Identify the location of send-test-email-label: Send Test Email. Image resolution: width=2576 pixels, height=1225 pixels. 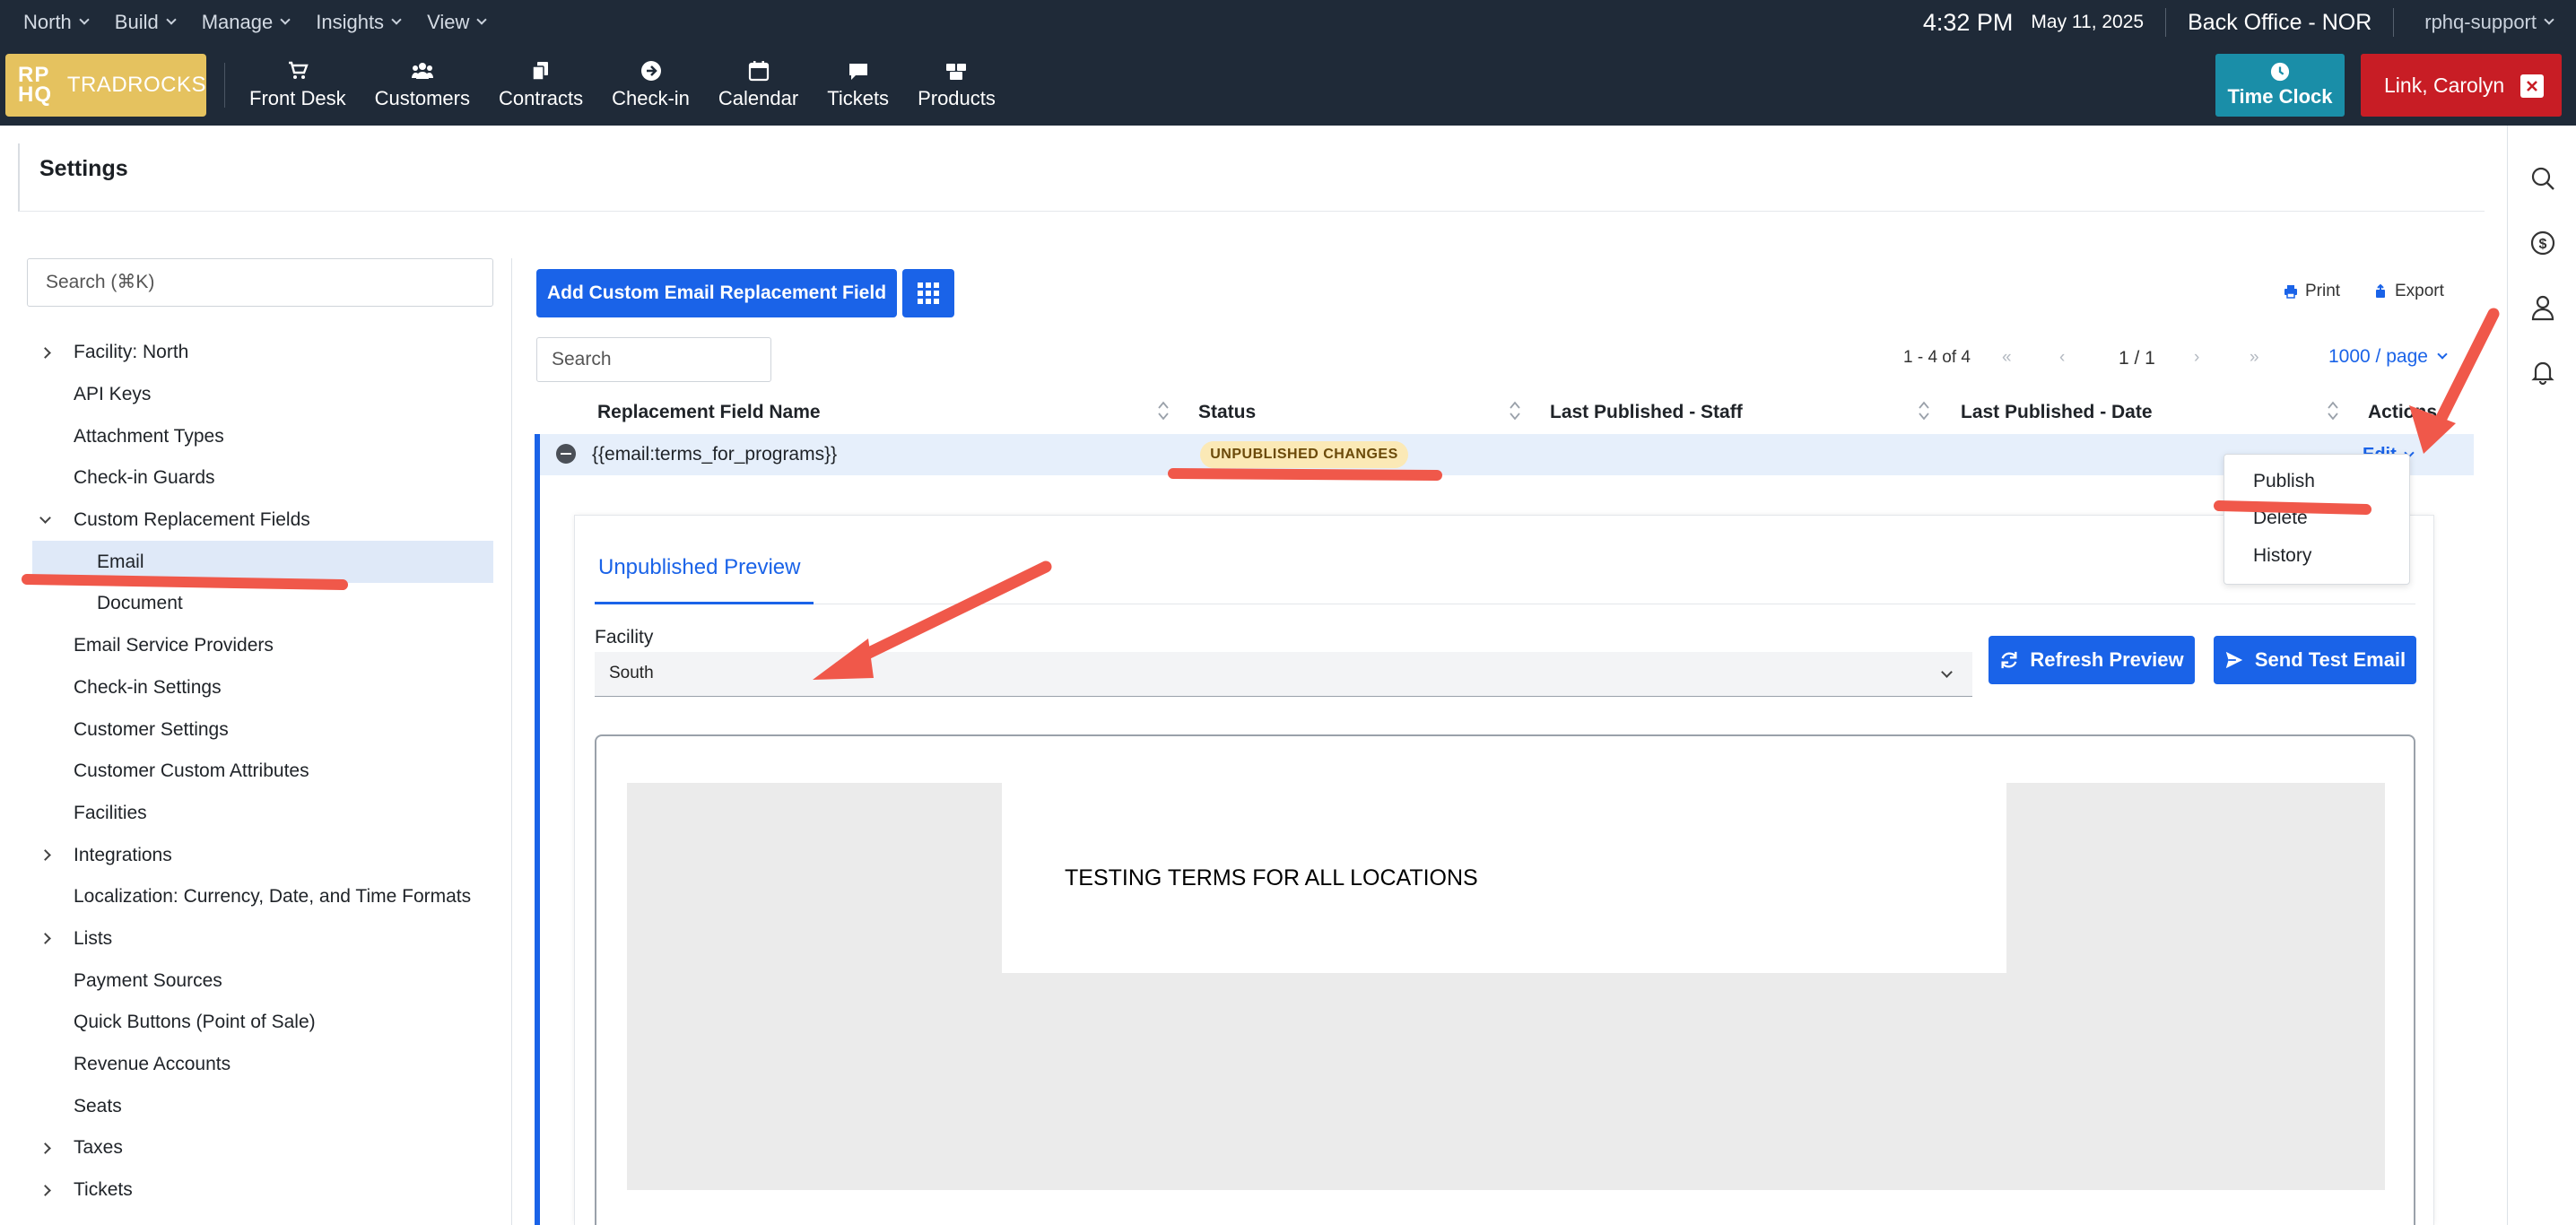
(2330, 659).